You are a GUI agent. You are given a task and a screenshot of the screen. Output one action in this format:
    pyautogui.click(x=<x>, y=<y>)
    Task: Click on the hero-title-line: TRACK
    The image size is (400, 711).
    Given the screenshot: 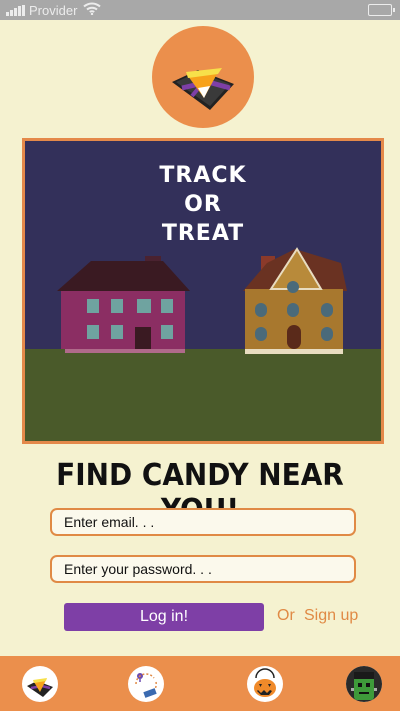 What is the action you would take?
    pyautogui.click(x=203, y=175)
    